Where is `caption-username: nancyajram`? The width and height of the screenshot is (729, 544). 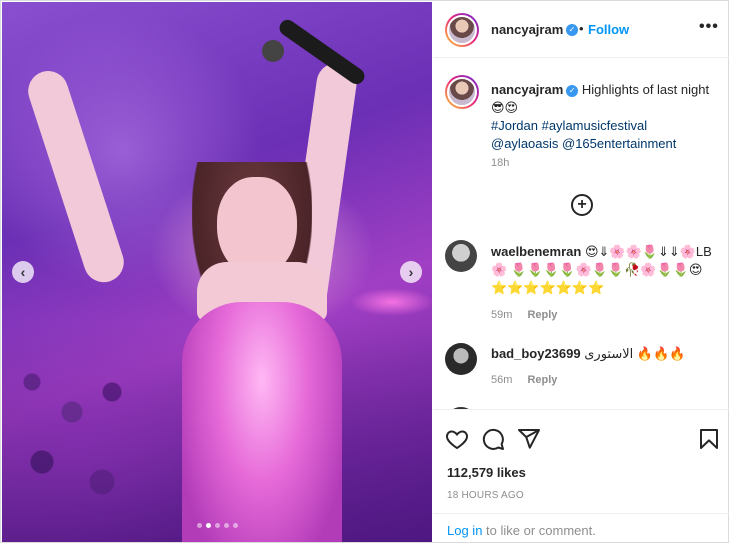 caption-username: nancyajram is located at coordinates (527, 89).